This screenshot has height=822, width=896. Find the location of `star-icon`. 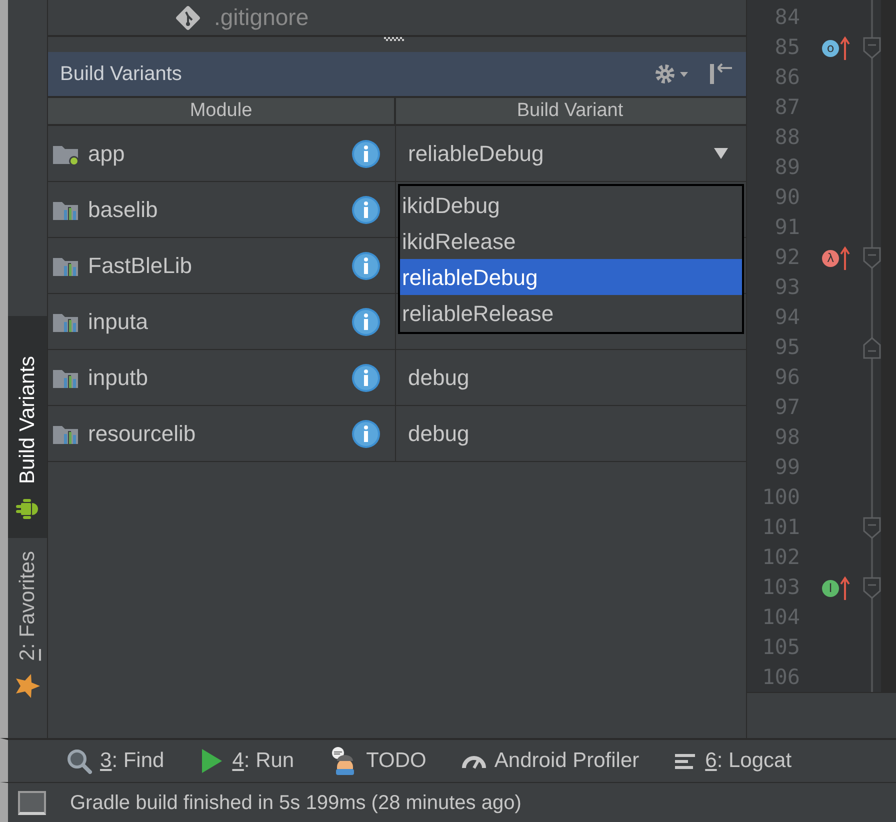

star-icon is located at coordinates (27, 686).